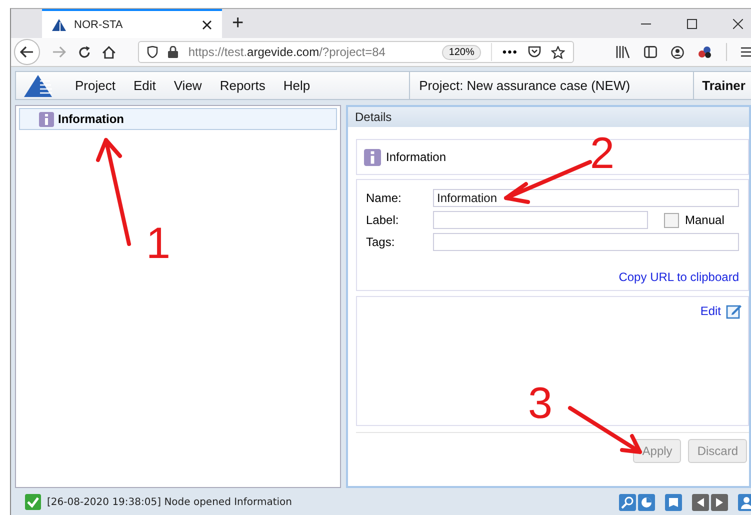 The width and height of the screenshot is (751, 515). What do you see at coordinates (586, 198) in the screenshot?
I see `text-field: Information` at bounding box center [586, 198].